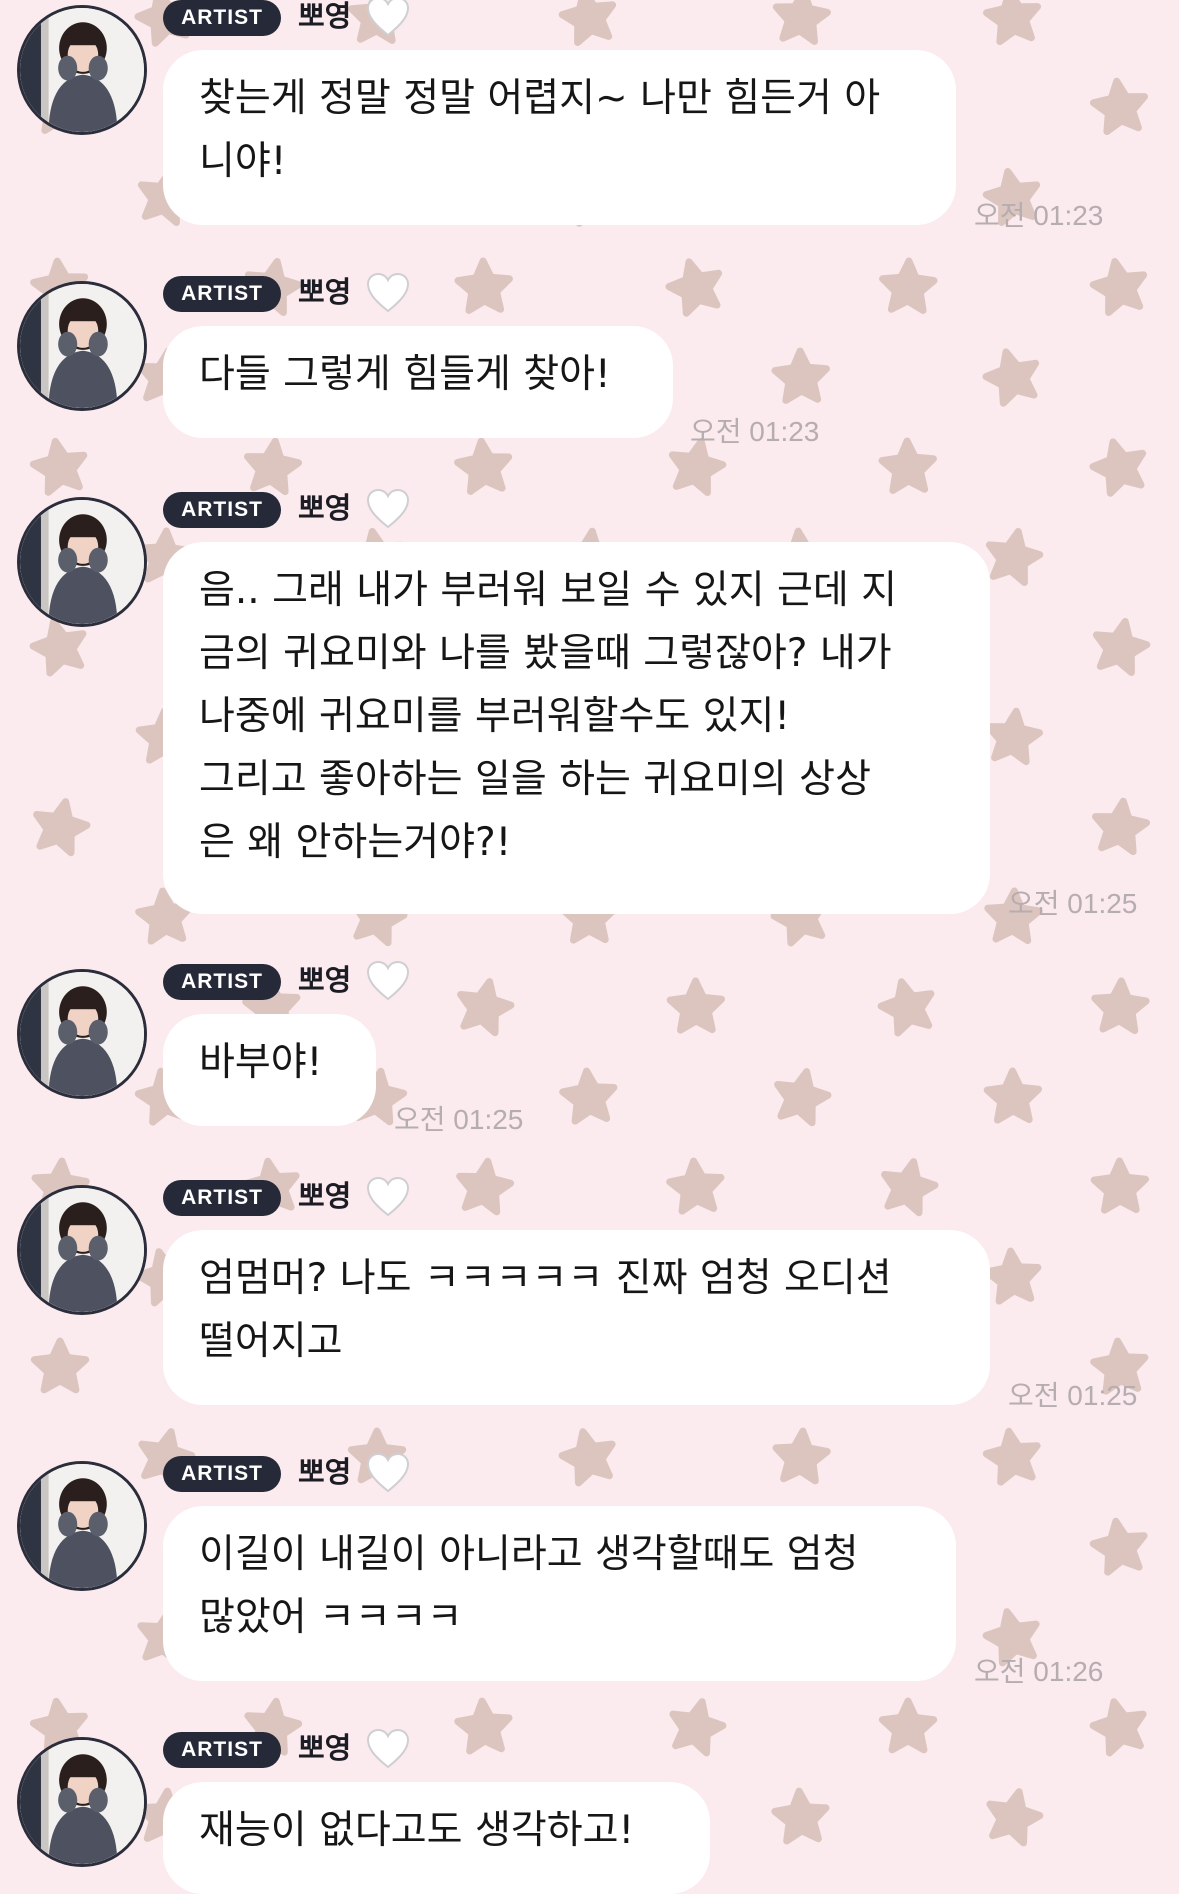  What do you see at coordinates (576, 1317) in the screenshot?
I see `message-bubble: 엄멈머? 나도 ㅋㅋㅋㅋㅋ 진짜 엄청 오디션 떨어지고` at bounding box center [576, 1317].